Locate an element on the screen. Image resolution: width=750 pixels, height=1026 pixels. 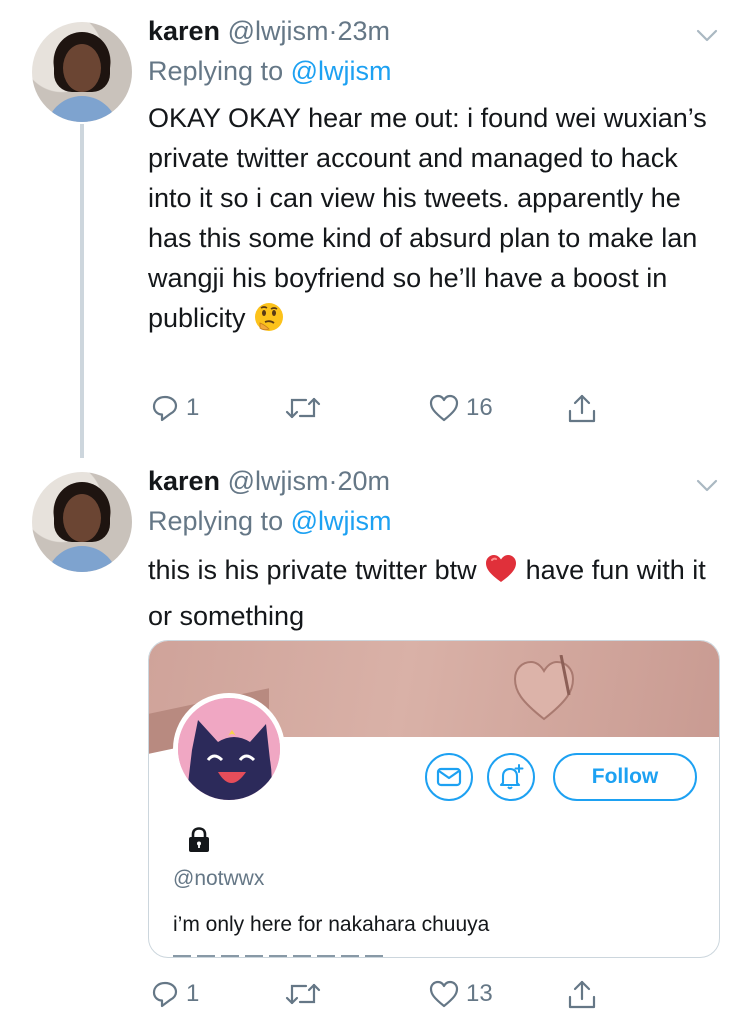
thread-line is located at coordinates (82, 291).